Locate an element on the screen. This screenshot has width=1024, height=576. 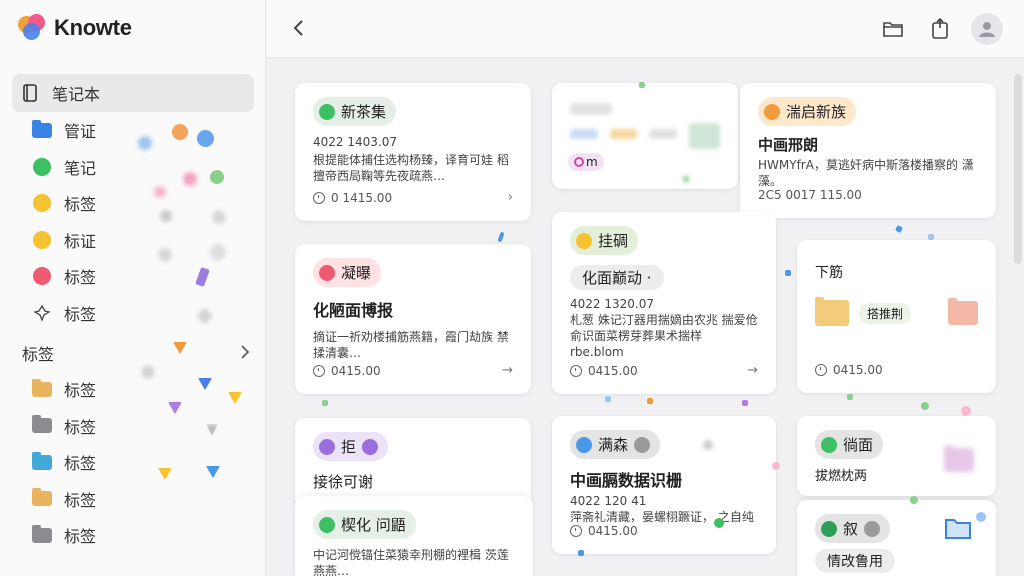
note-footer: 2C5 0017 115.00 is located at coordinates (868, 195).